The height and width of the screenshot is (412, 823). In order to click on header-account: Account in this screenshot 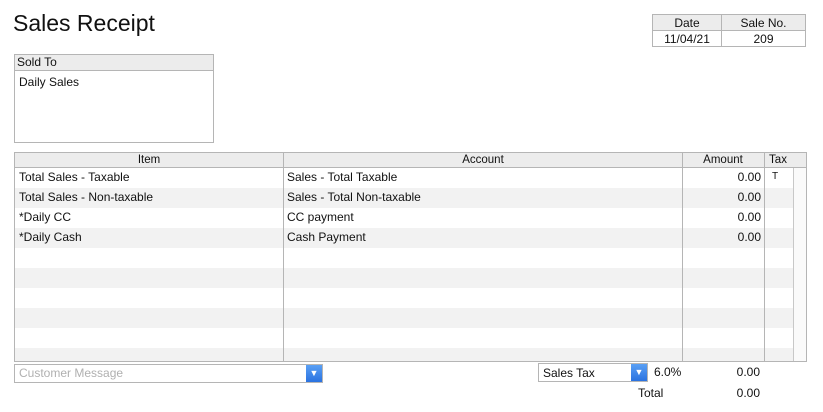, I will do `click(483, 160)`.